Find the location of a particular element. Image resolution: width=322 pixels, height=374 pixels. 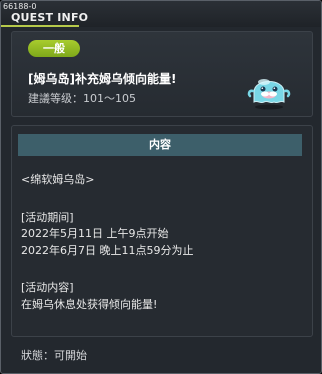

content-line-period-label: [活动期间] is located at coordinates (47, 217).